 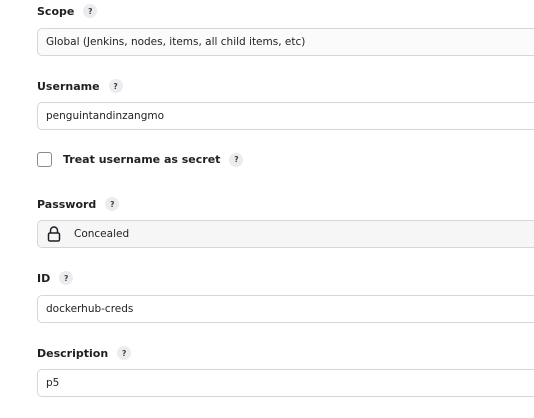 I want to click on id-input: dockerhub-creds, so click(x=285, y=309).